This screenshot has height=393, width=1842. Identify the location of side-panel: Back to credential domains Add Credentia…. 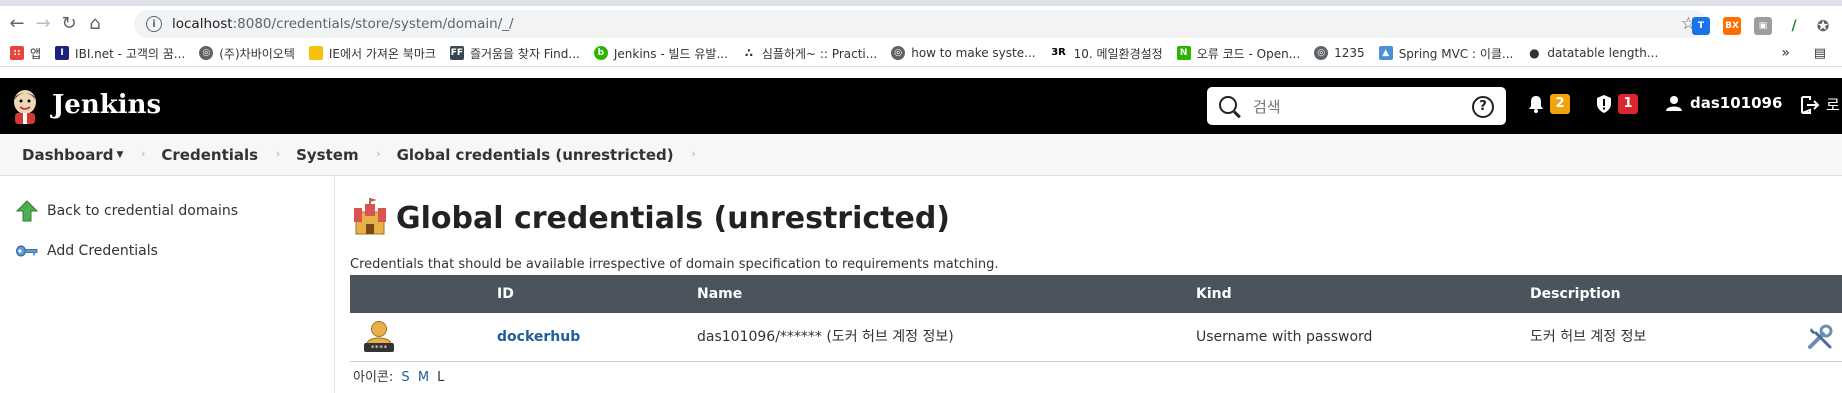
(167, 284).